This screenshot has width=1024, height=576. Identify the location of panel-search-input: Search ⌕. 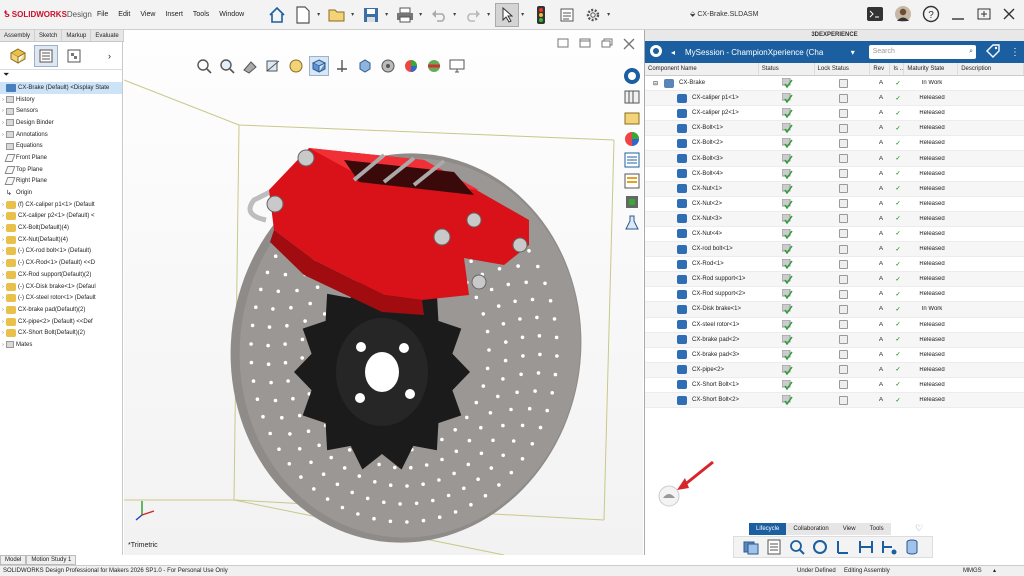
(922, 52).